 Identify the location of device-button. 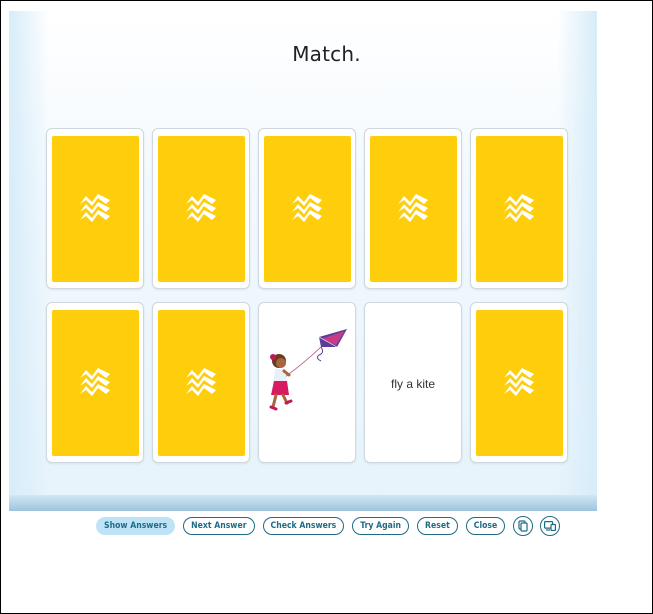
(550, 526).